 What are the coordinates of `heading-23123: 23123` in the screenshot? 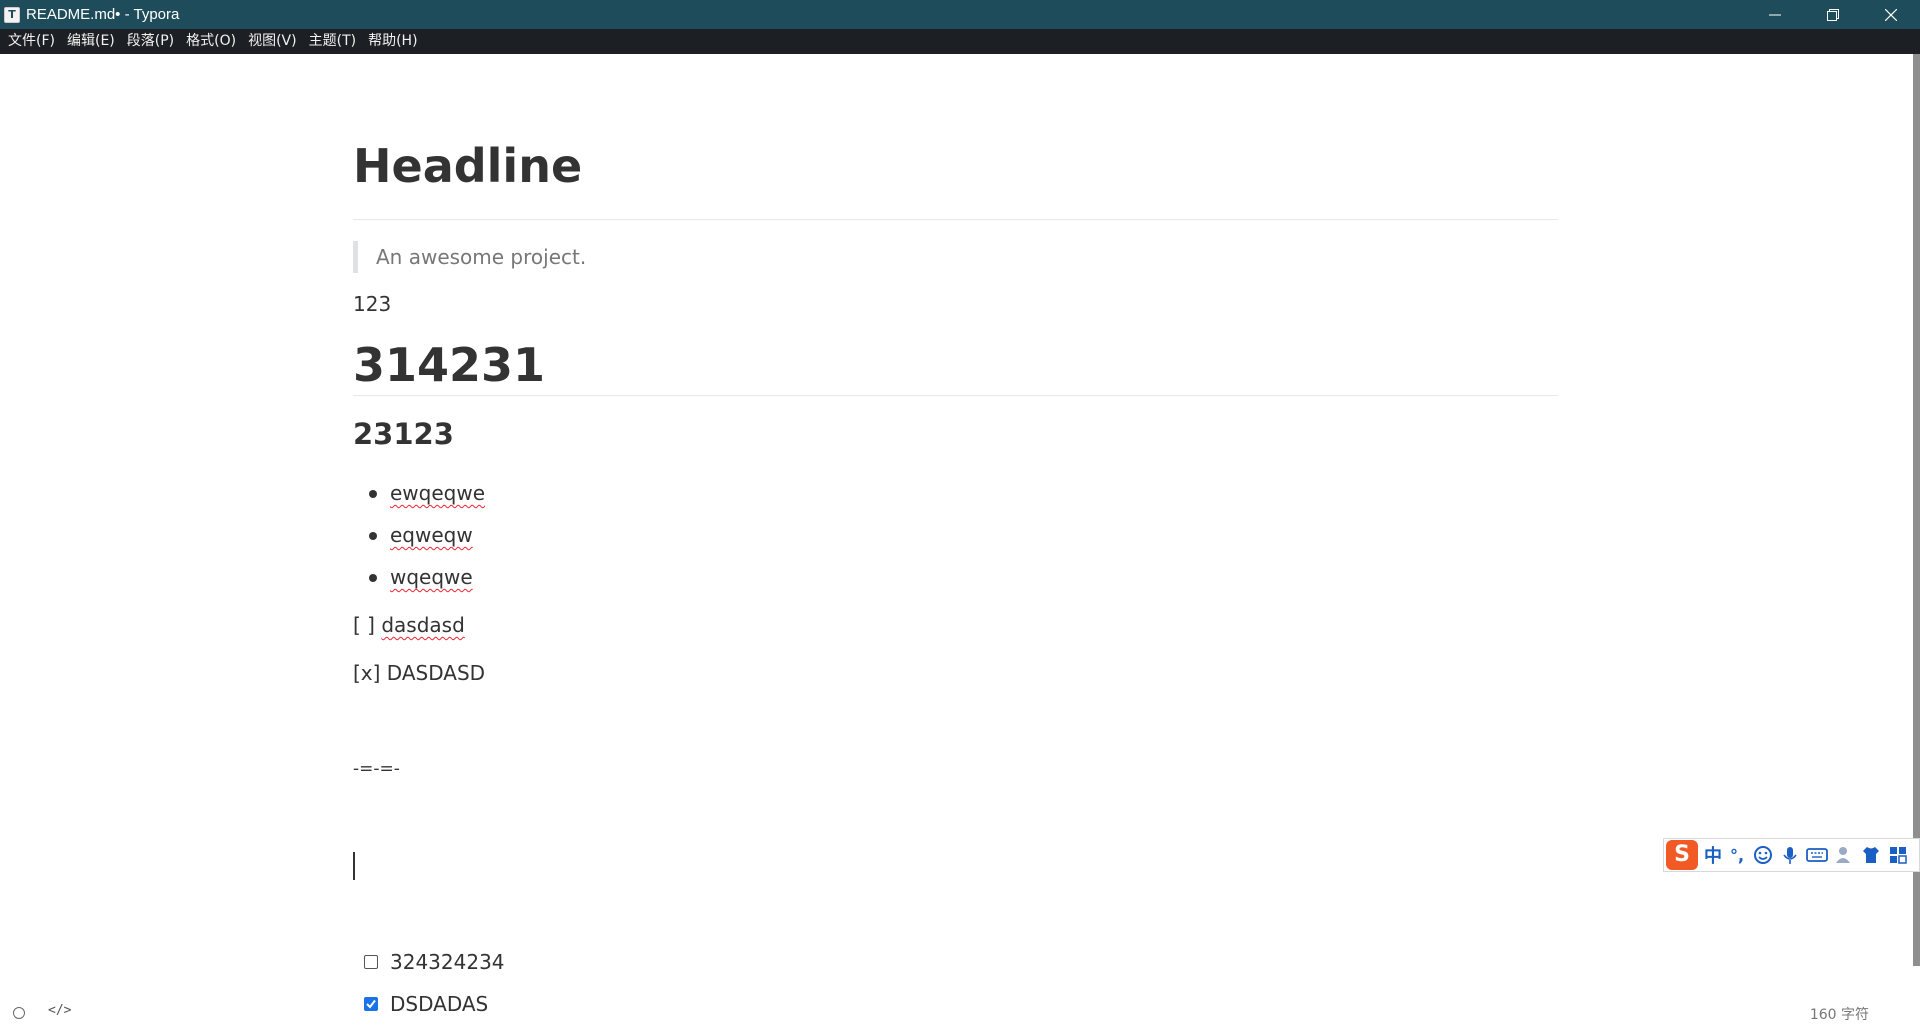 It's located at (403, 434).